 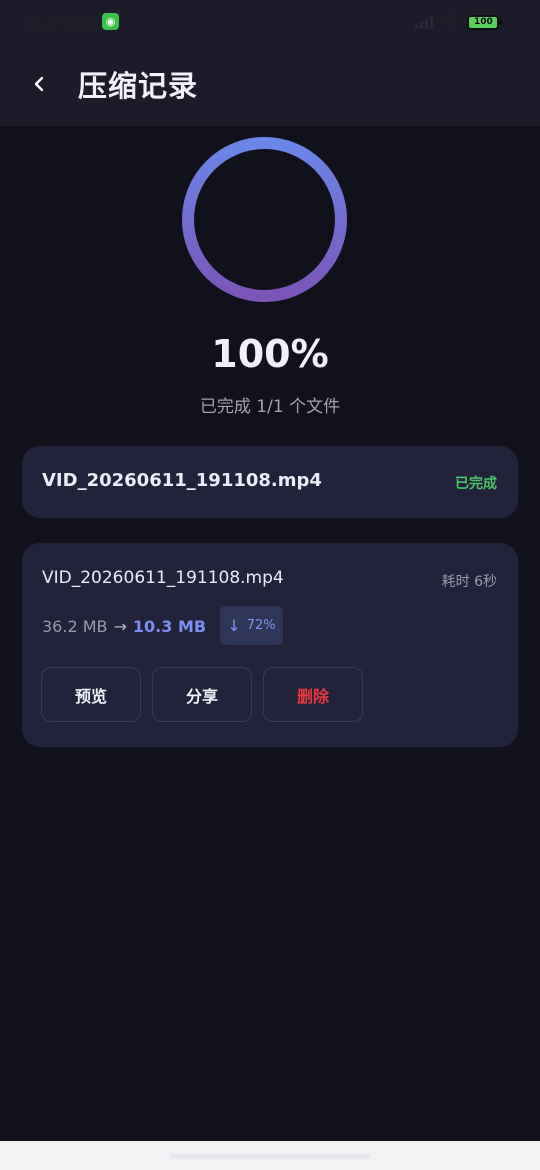 What do you see at coordinates (91, 694) in the screenshot?
I see `preview-button: 预览` at bounding box center [91, 694].